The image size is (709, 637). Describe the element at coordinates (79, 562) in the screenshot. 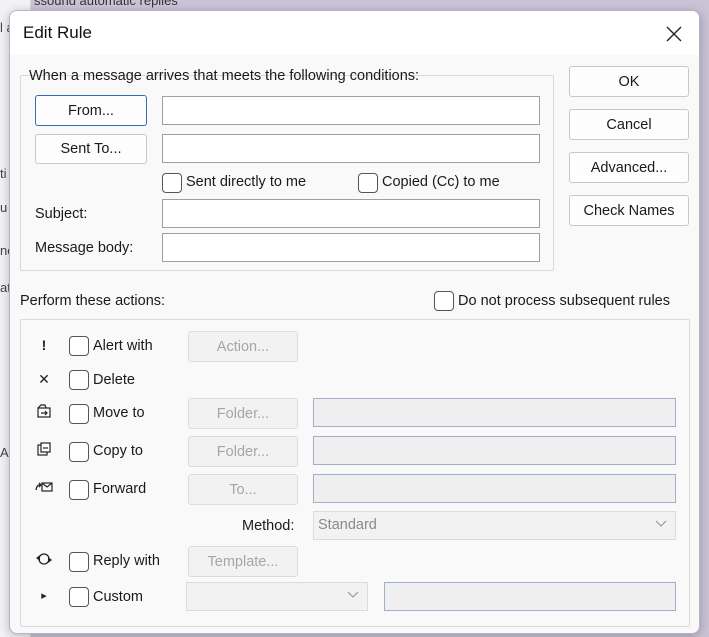

I see `reply-with-checkbox` at that location.